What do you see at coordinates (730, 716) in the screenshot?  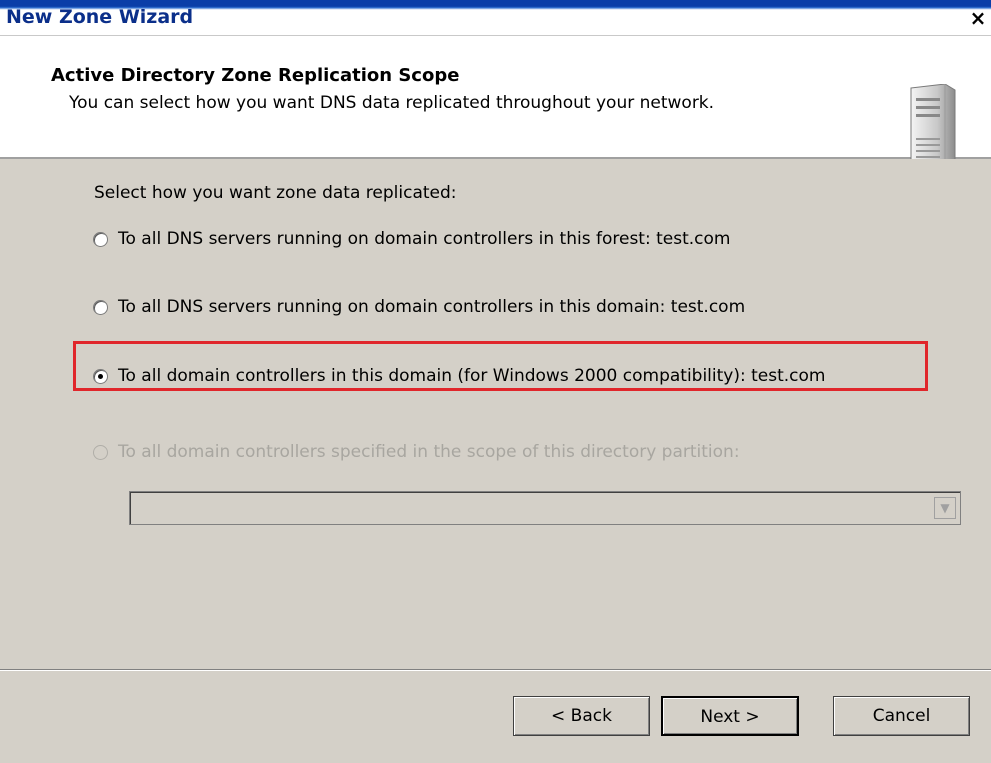 I see `next-button: Next >` at bounding box center [730, 716].